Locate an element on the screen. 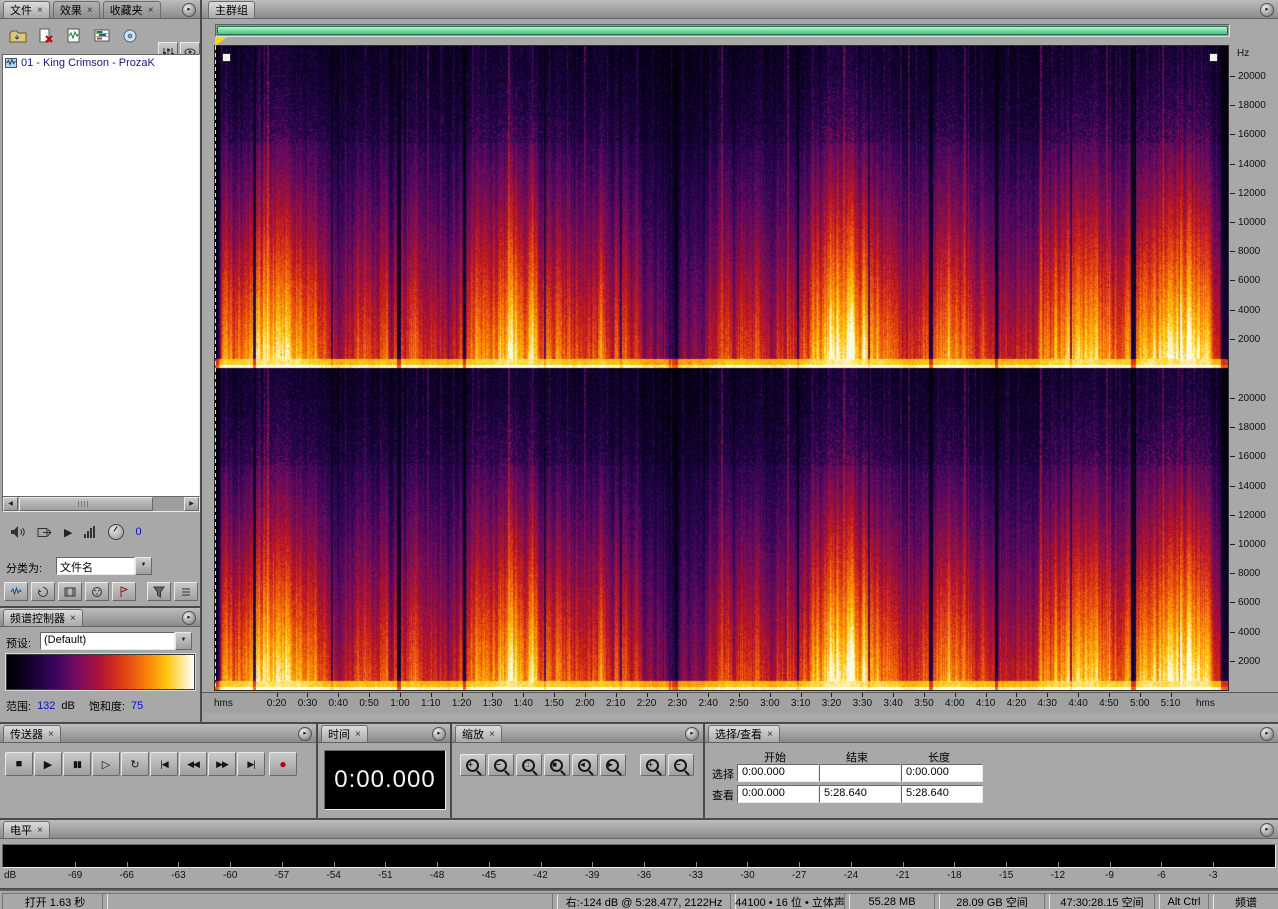 This screenshot has height=909, width=1278. time-tick-label: 0:20 is located at coordinates (276, 703).